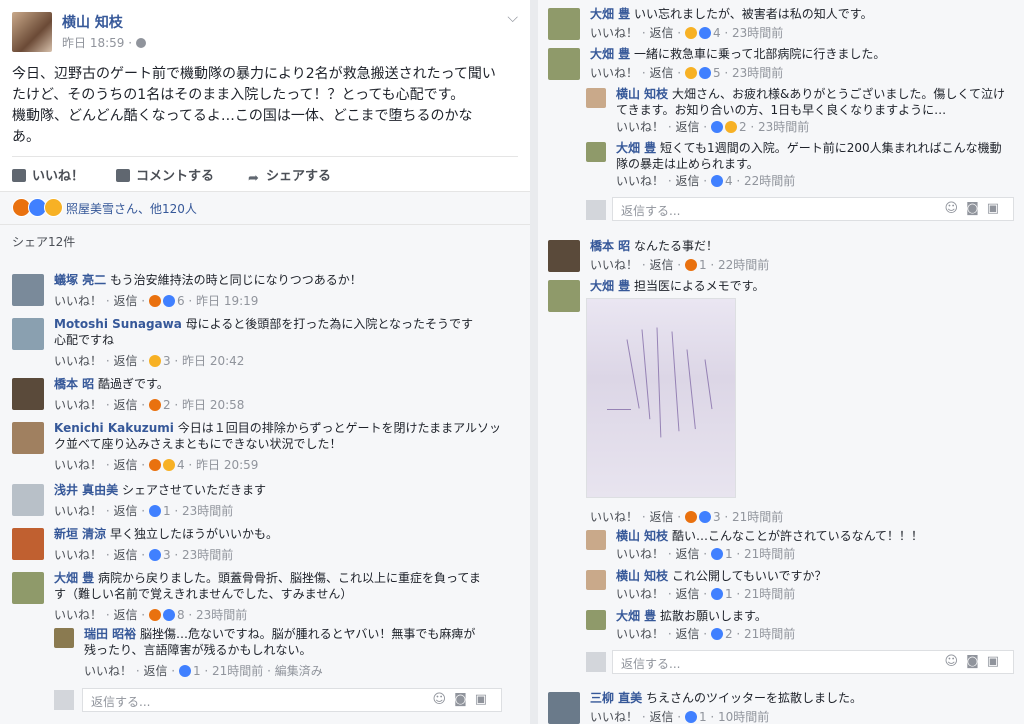 Image resolution: width=1024 pixels, height=724 pixels. I want to click on commenter-name: 三柳 直美, so click(616, 698).